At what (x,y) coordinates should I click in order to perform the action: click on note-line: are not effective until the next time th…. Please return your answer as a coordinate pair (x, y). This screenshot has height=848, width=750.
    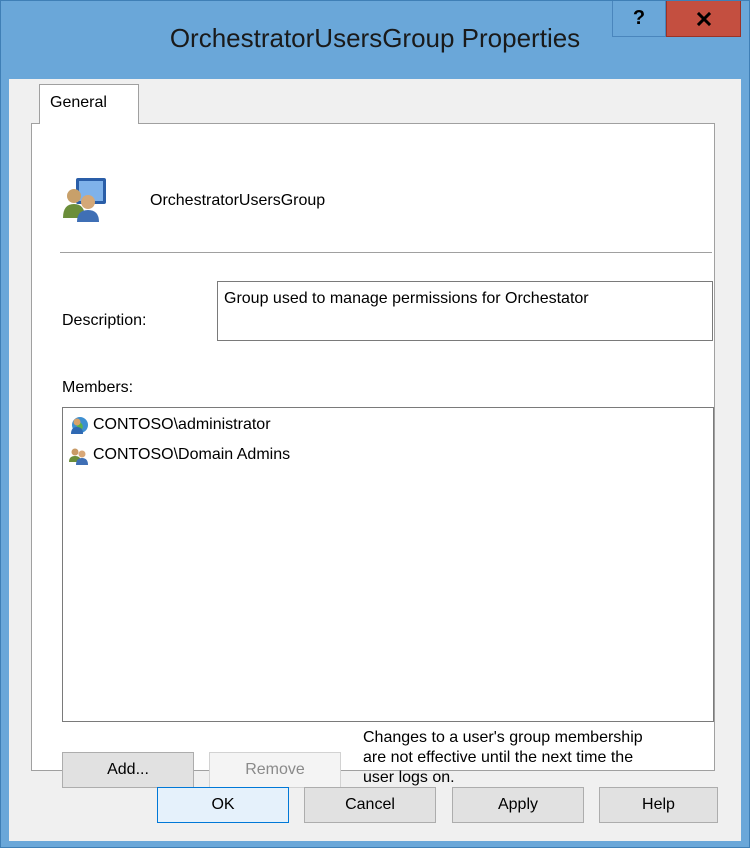
    Looking at the image, I should click on (498, 757).